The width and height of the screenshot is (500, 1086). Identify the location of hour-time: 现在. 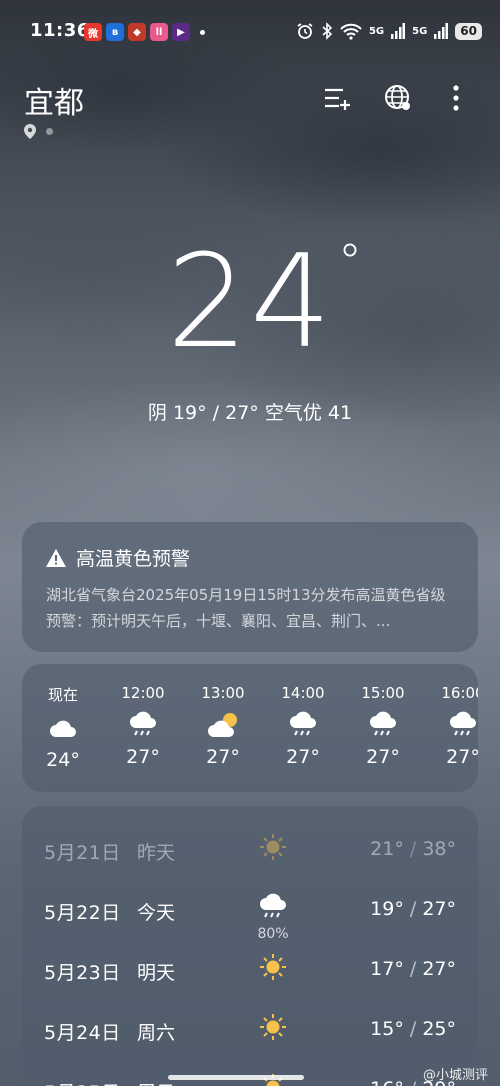
(62, 695).